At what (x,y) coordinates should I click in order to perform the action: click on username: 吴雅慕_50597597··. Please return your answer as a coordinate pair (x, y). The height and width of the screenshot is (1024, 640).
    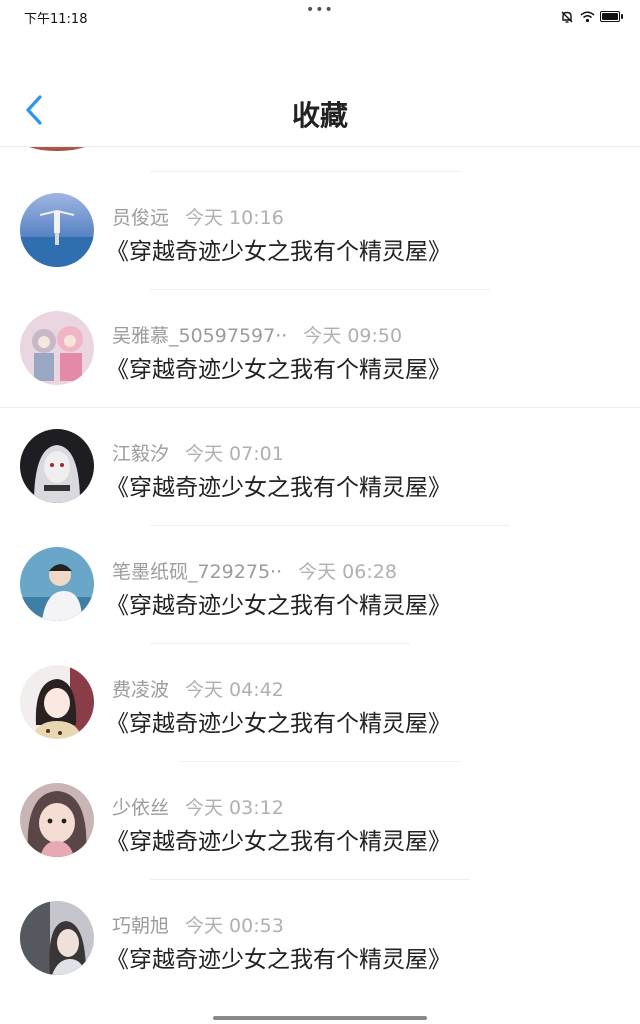
    Looking at the image, I should click on (200, 336).